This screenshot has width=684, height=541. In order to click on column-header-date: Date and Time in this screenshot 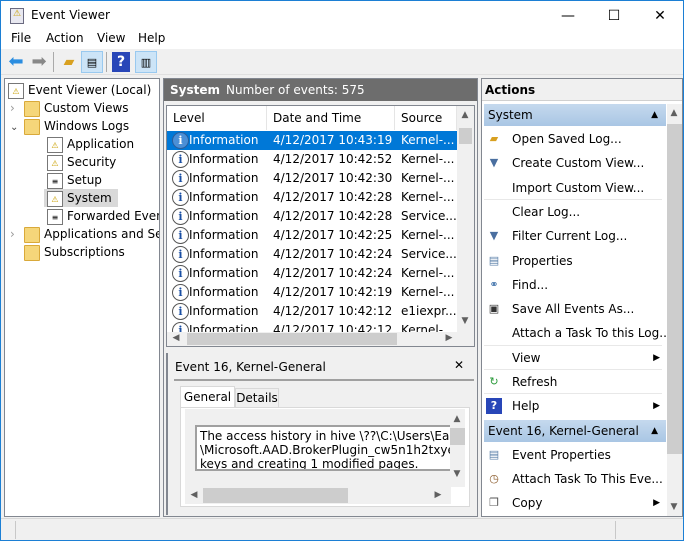, I will do `click(331, 118)`.